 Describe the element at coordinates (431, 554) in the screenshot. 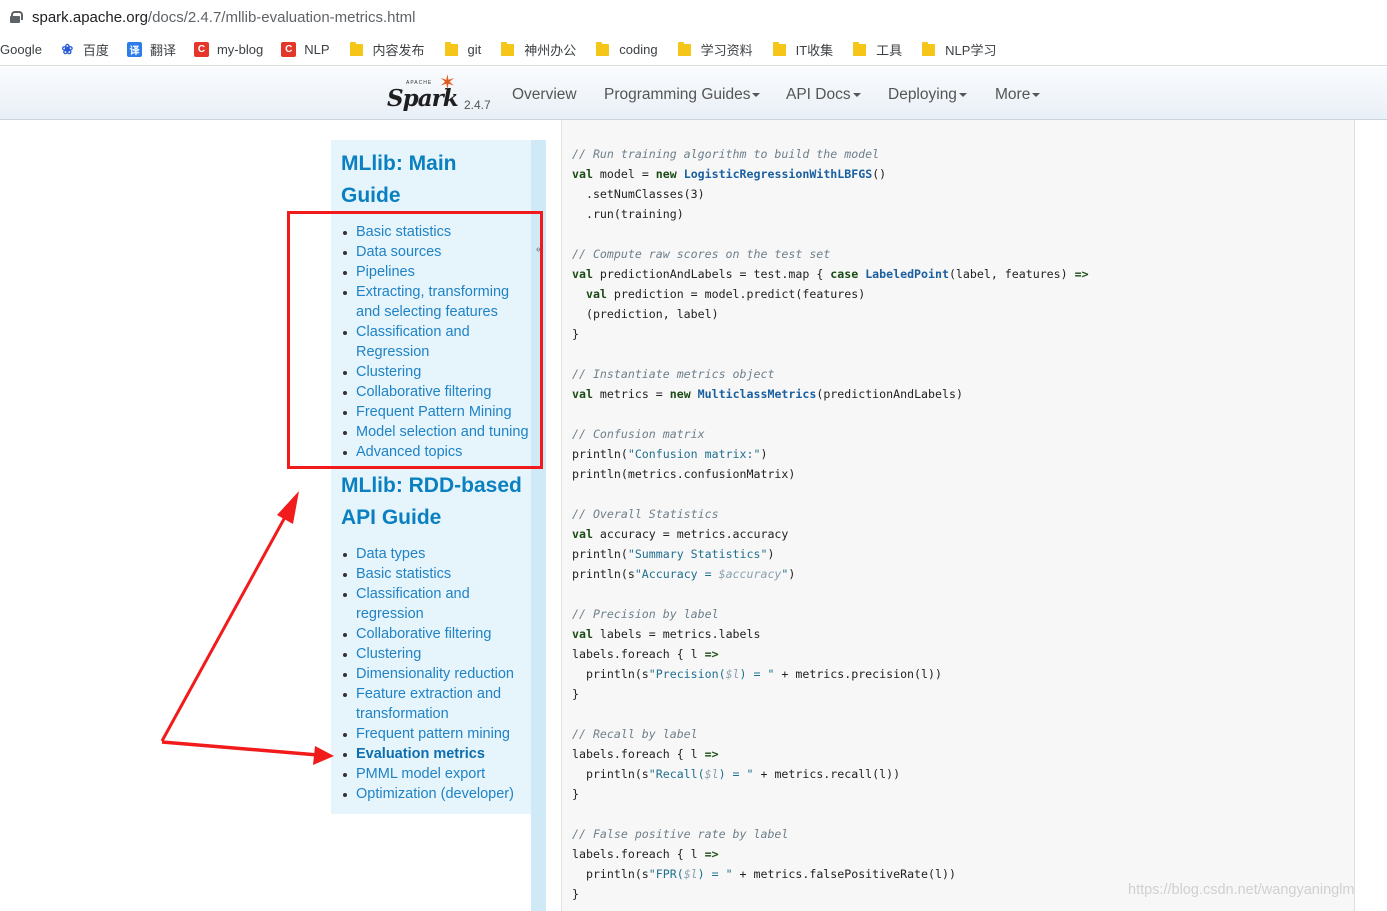

I see `sidebar-item-data-types: Data types` at that location.